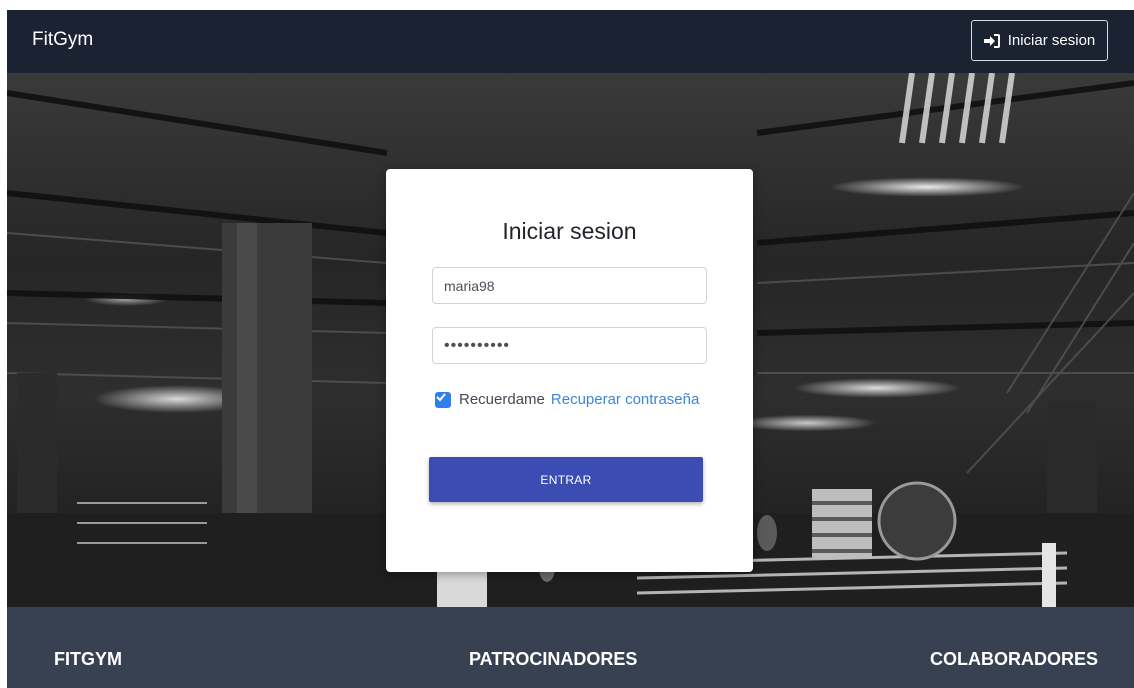 The width and height of the screenshot is (1134, 688). I want to click on password-input, so click(569, 345).